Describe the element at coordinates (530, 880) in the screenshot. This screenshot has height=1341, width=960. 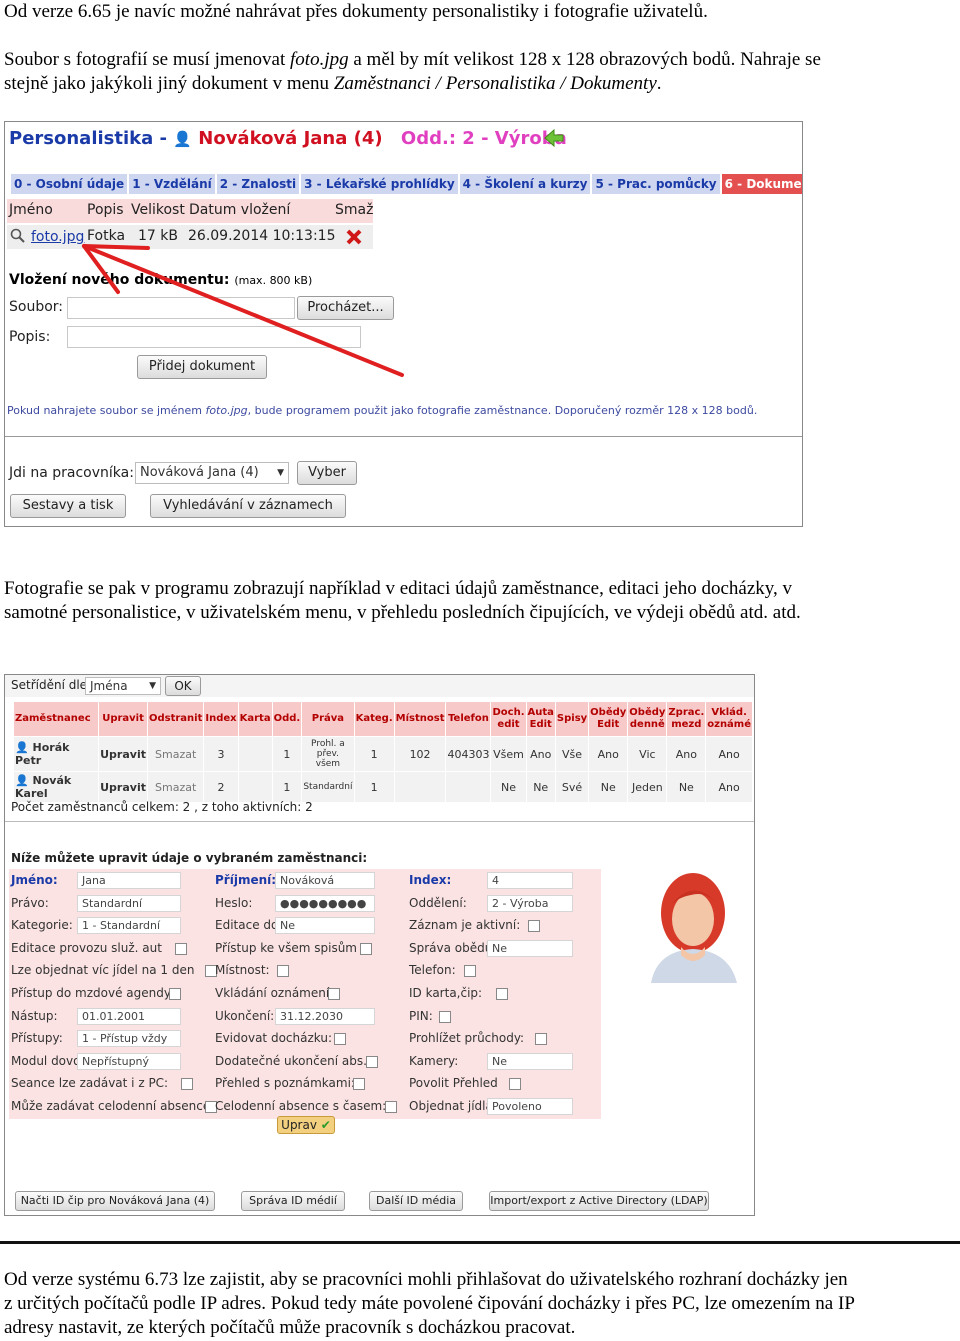
I see `form-field: 4` at that location.